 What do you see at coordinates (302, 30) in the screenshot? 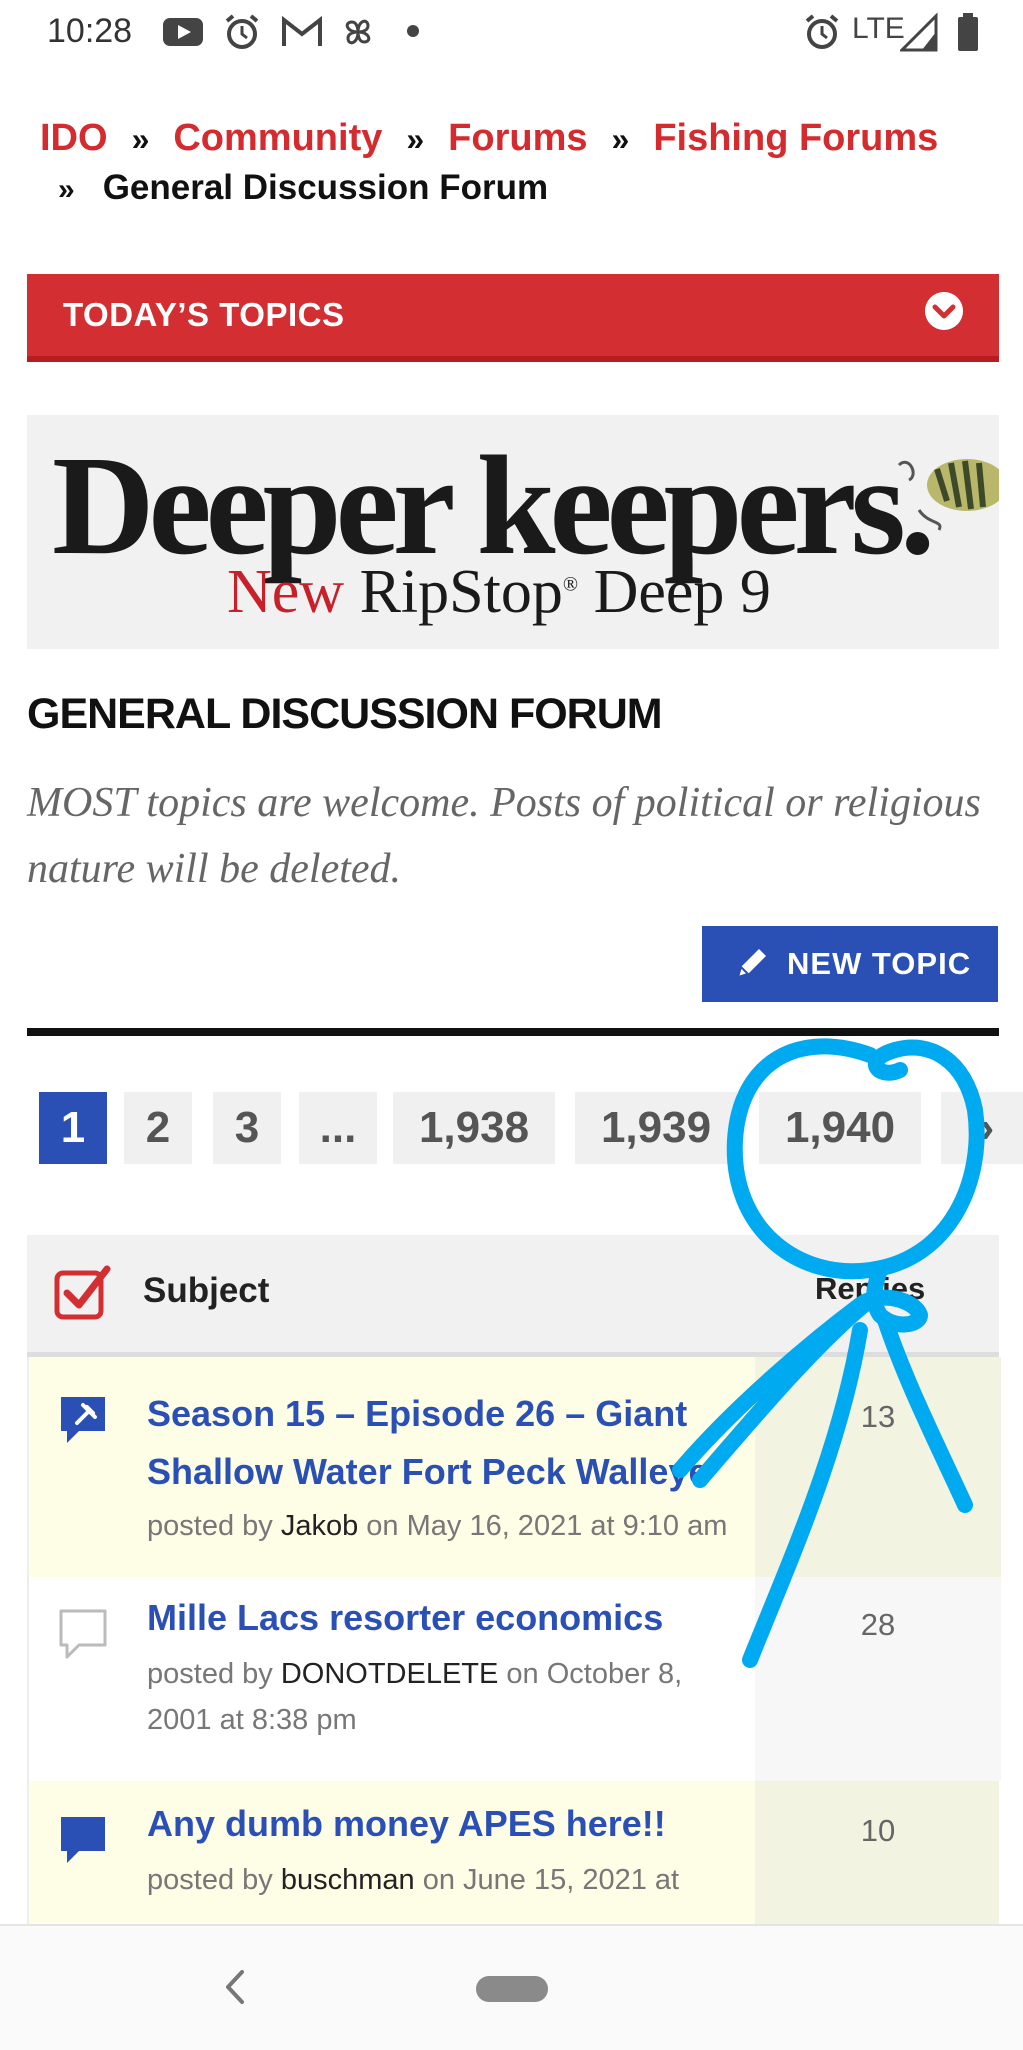
I see `gmail-icon` at bounding box center [302, 30].